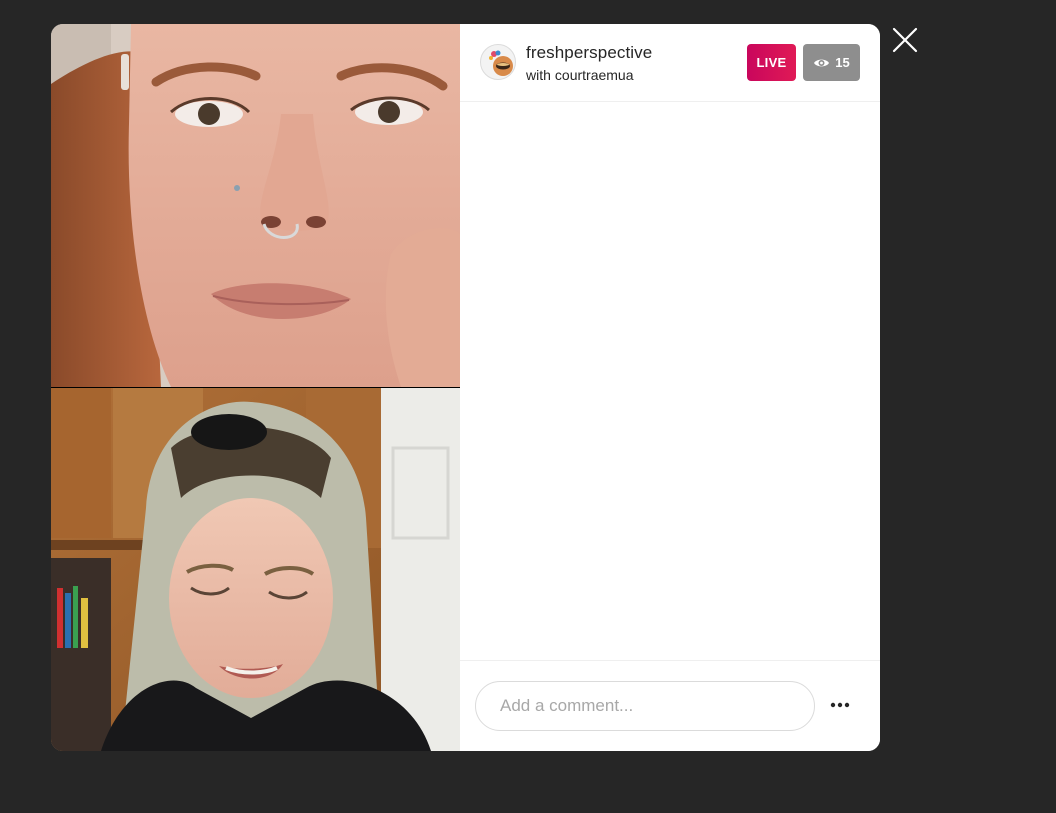 This screenshot has width=1056, height=813. Describe the element at coordinates (589, 53) in the screenshot. I see `host-username: freshperspective` at that location.